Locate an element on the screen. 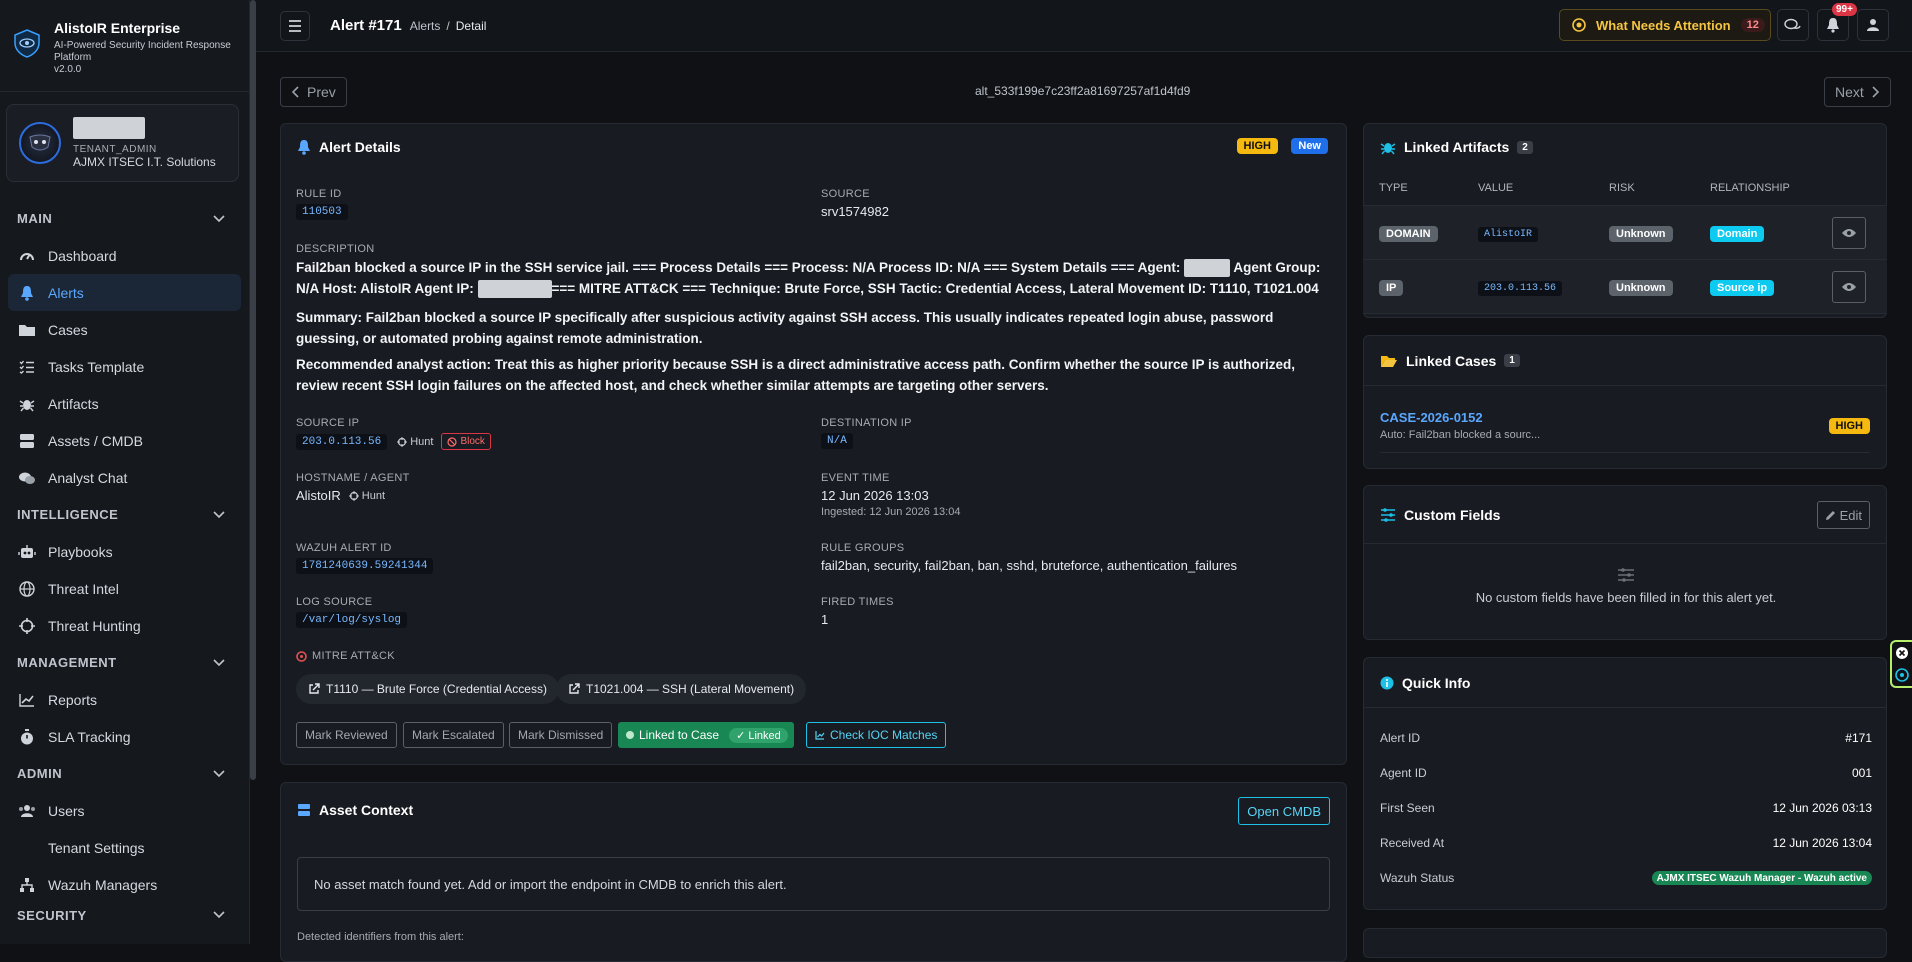  sidebar-item-playbooks: Playbooks is located at coordinates (124, 551).